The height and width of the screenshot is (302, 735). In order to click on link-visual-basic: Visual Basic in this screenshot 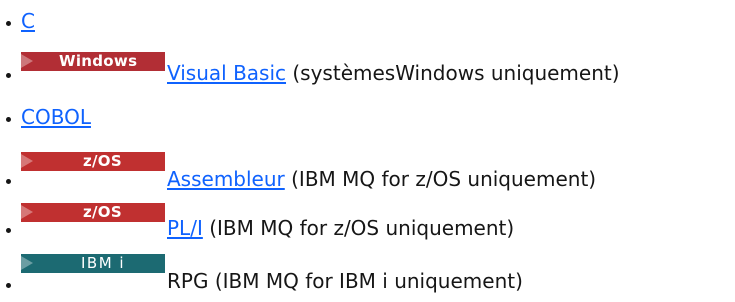, I will do `click(226, 73)`.